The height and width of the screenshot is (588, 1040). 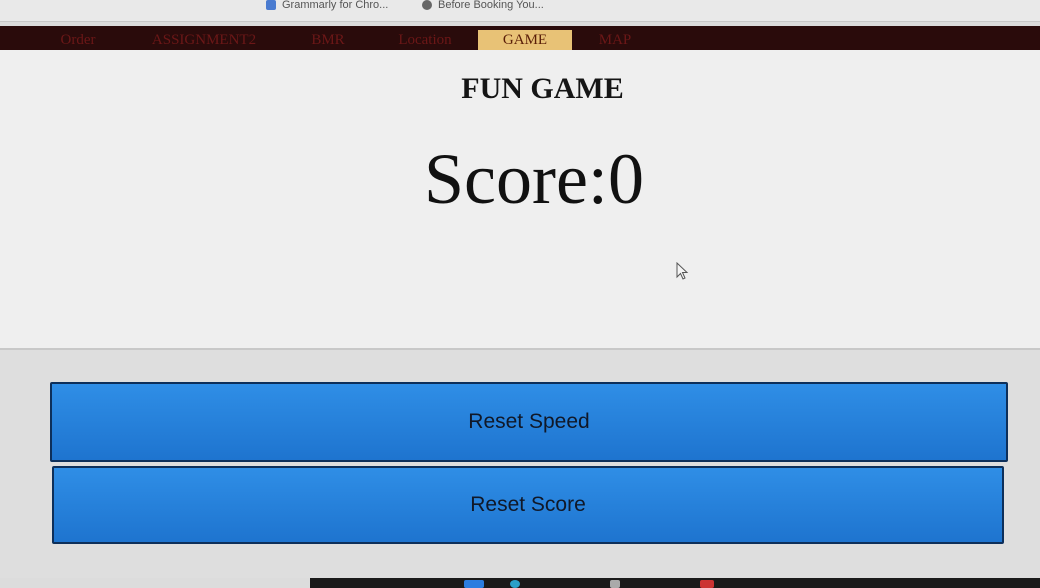 I want to click on nav-item-bmr: BMR, so click(x=328, y=40).